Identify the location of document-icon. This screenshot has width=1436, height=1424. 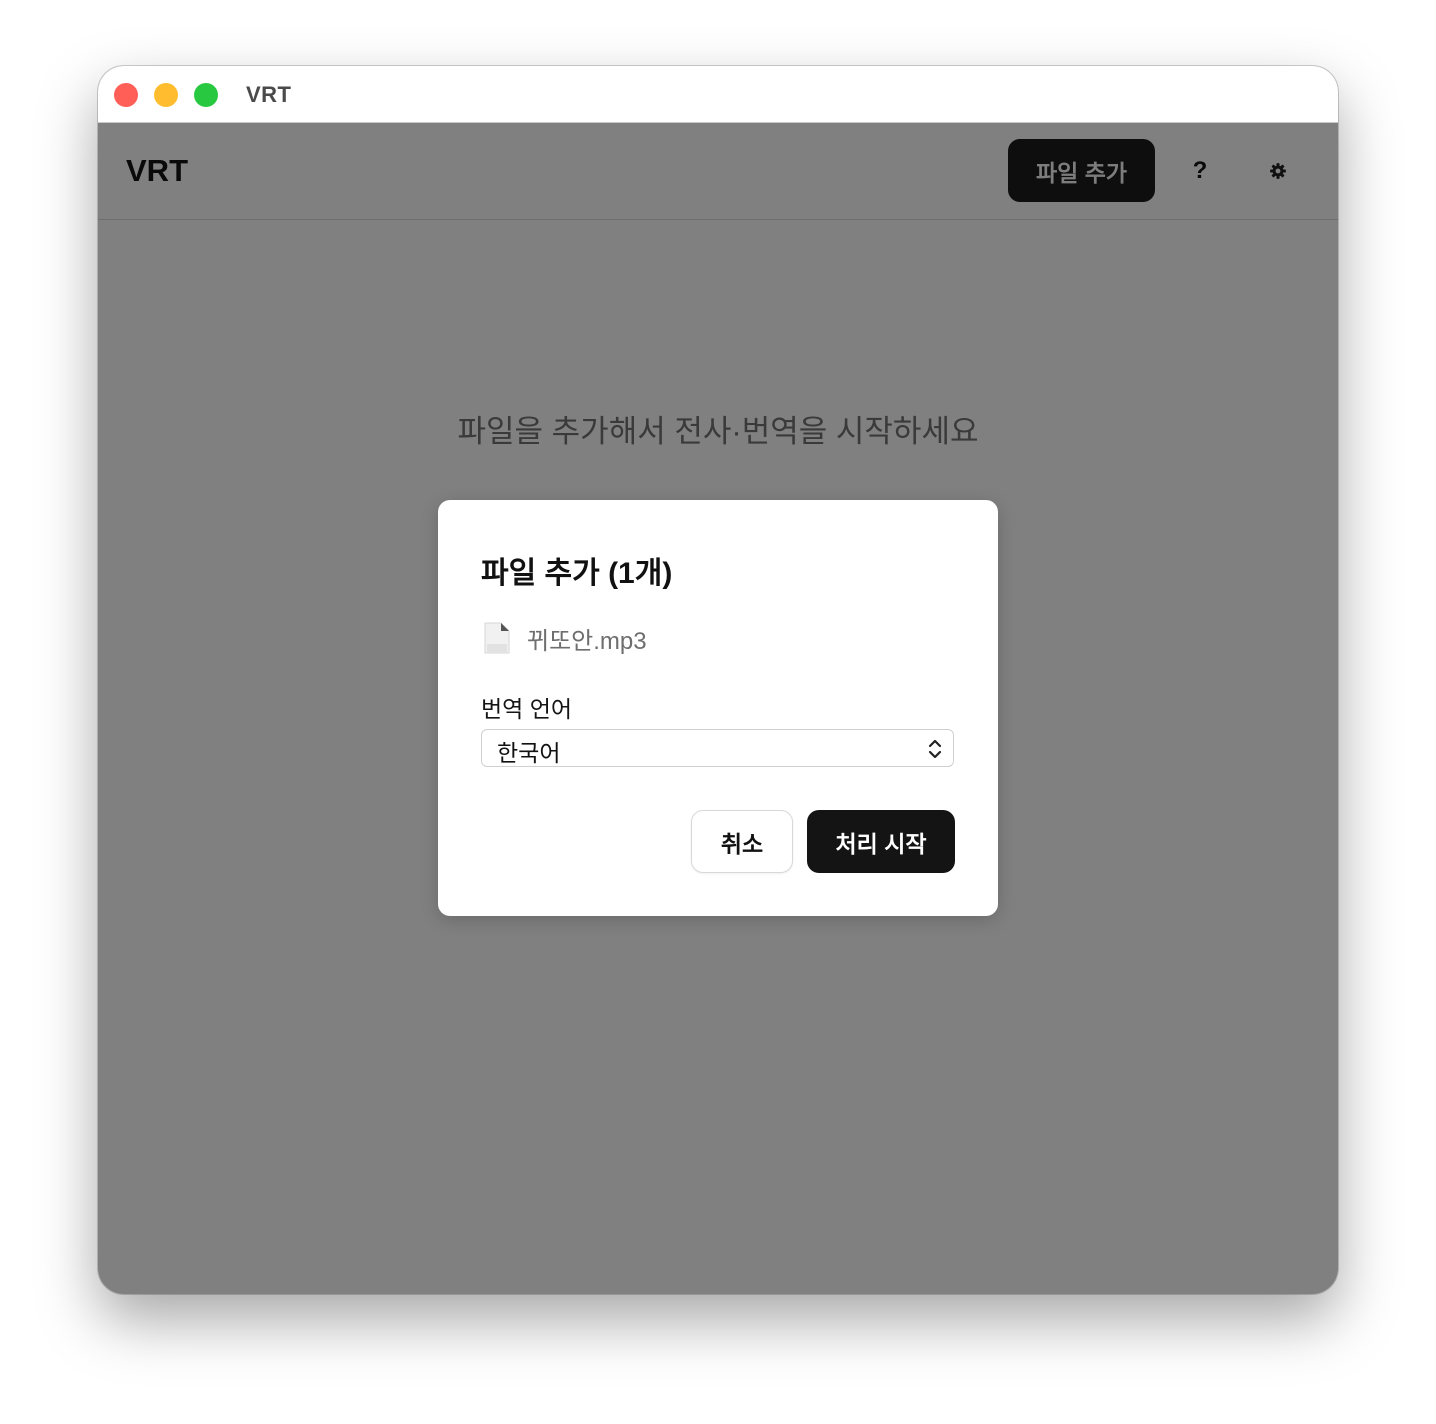
(497, 638).